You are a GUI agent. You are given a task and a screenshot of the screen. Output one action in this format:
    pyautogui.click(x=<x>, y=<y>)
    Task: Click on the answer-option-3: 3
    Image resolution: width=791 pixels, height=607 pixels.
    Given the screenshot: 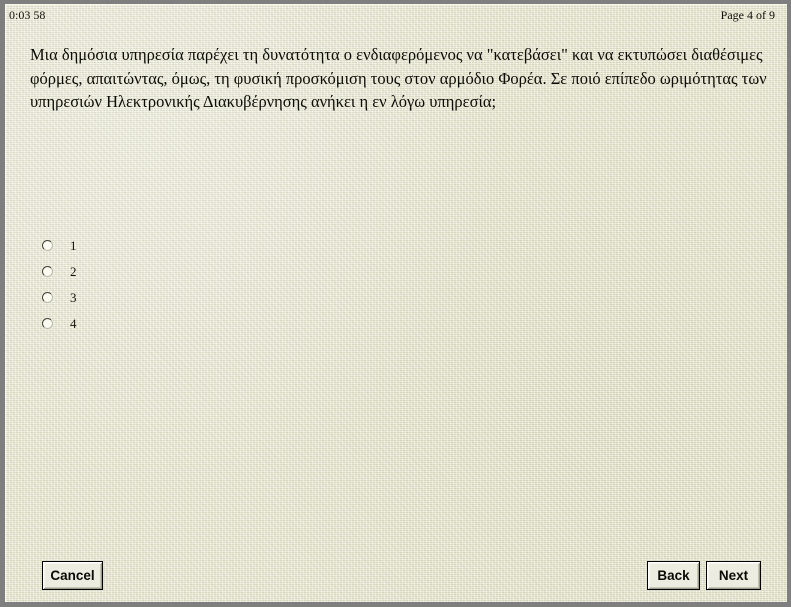 What is the action you would take?
    pyautogui.click(x=192, y=297)
    